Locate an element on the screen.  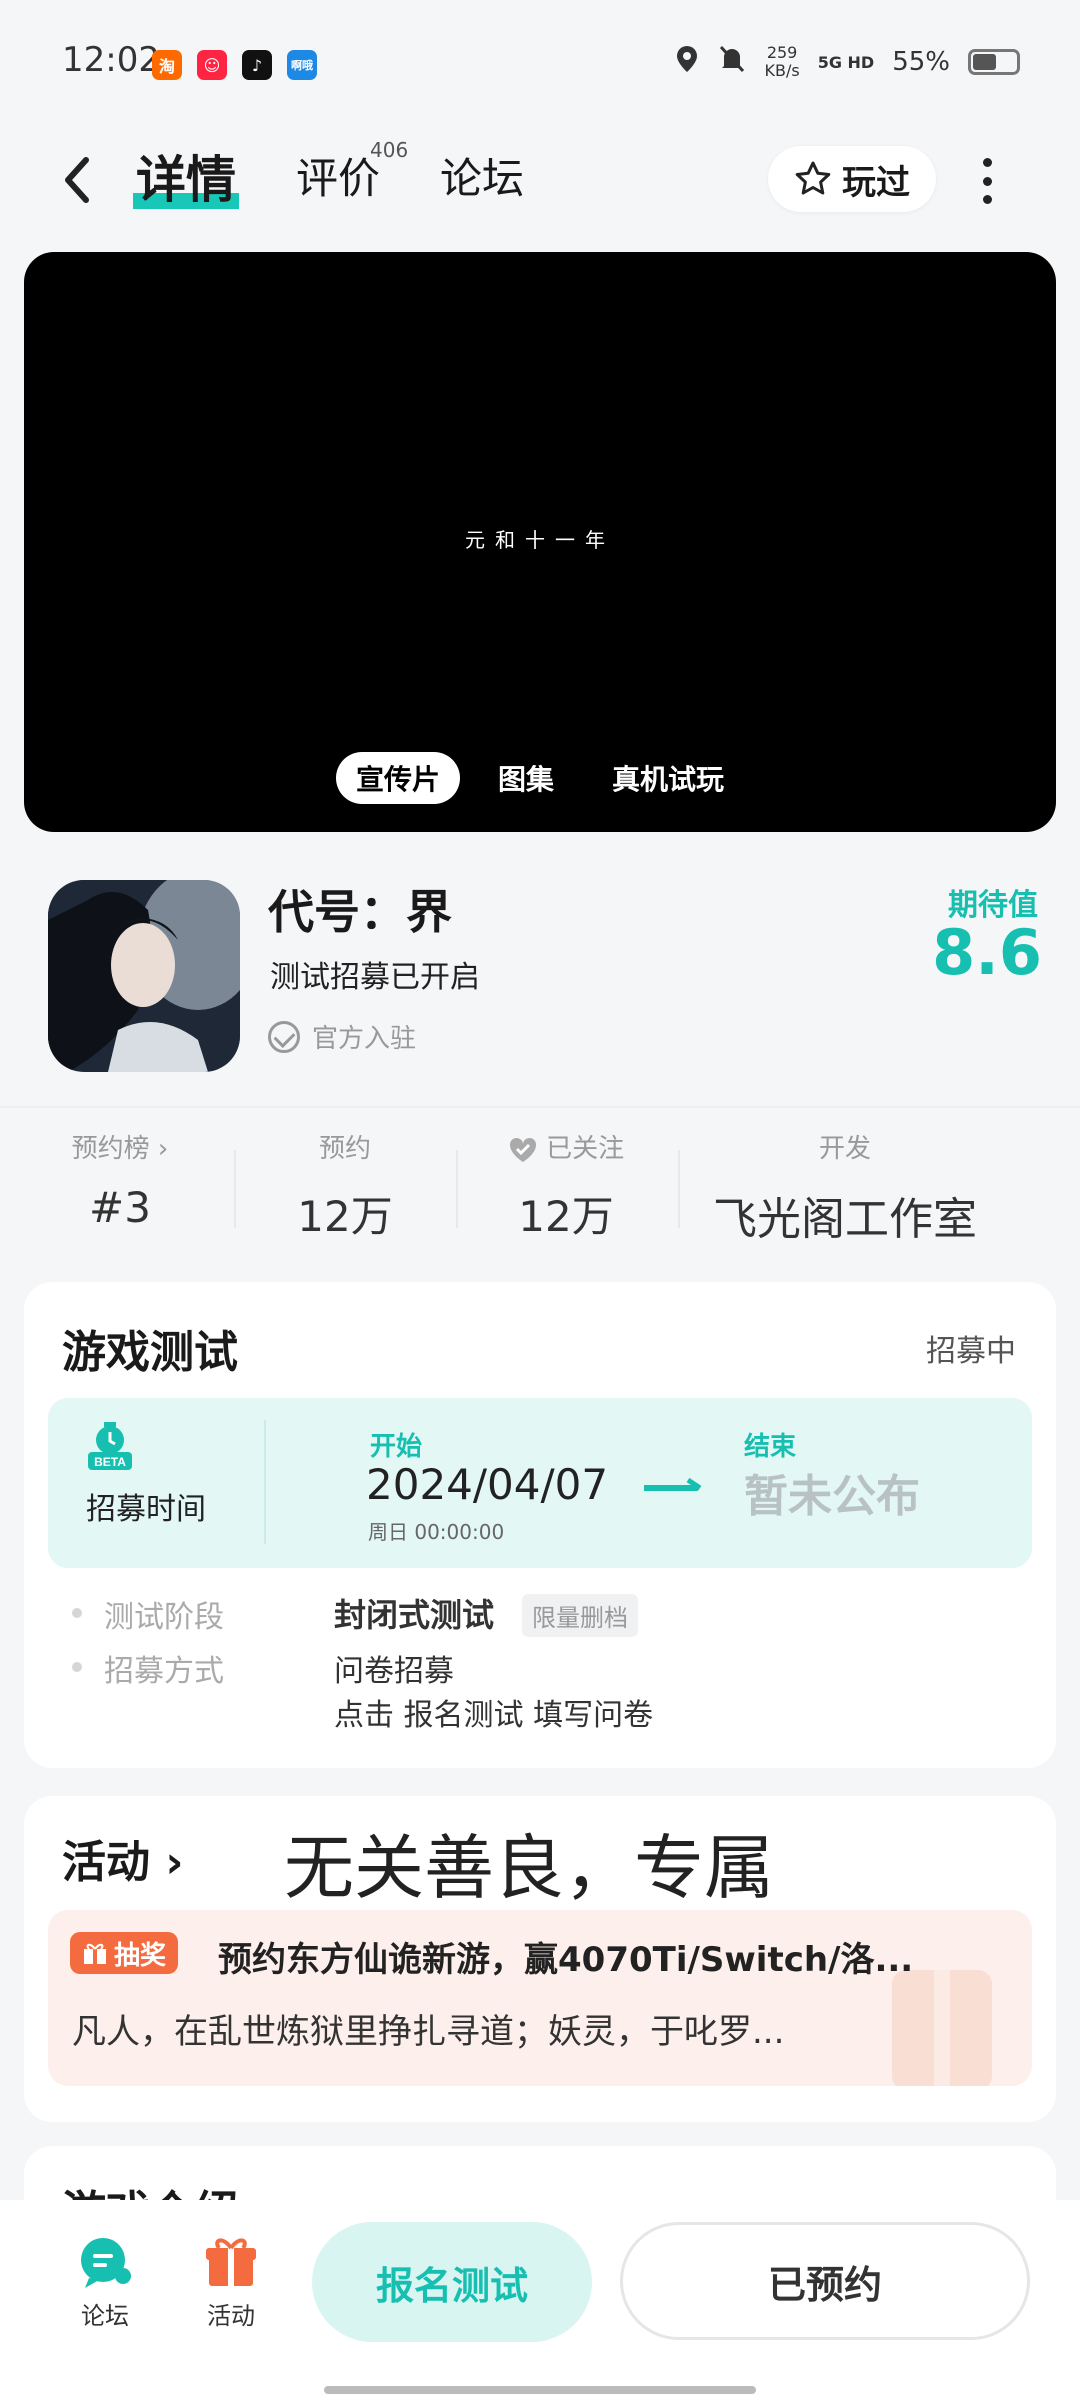
xiaohongshu-icon: ☺ is located at coordinates (212, 65).